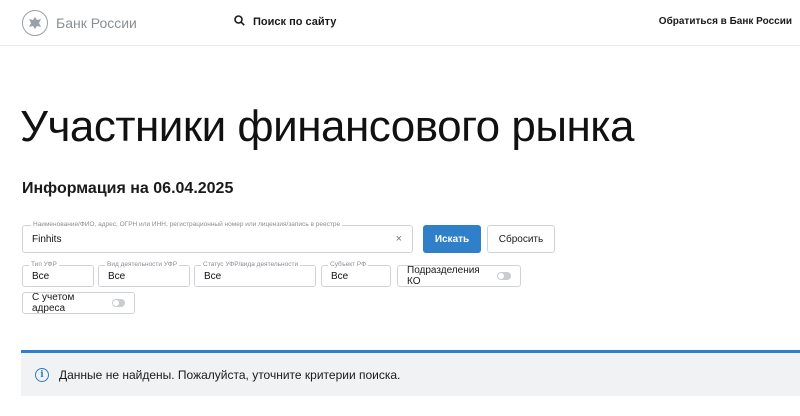 The height and width of the screenshot is (416, 800). I want to click on eagle-emblem-icon, so click(35, 23).